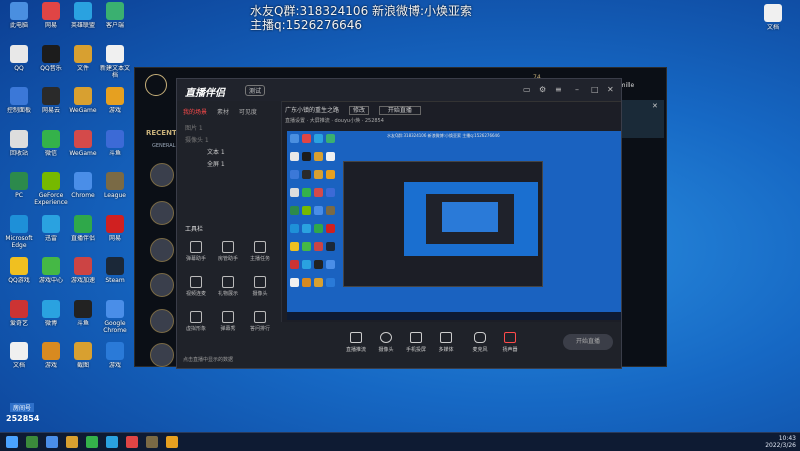 The image size is (800, 451). I want to click on tab-materials: 素材, so click(223, 112).